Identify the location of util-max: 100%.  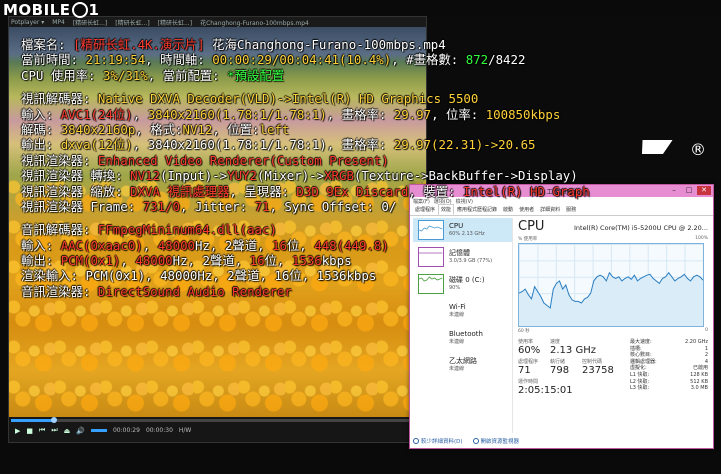
(701, 238).